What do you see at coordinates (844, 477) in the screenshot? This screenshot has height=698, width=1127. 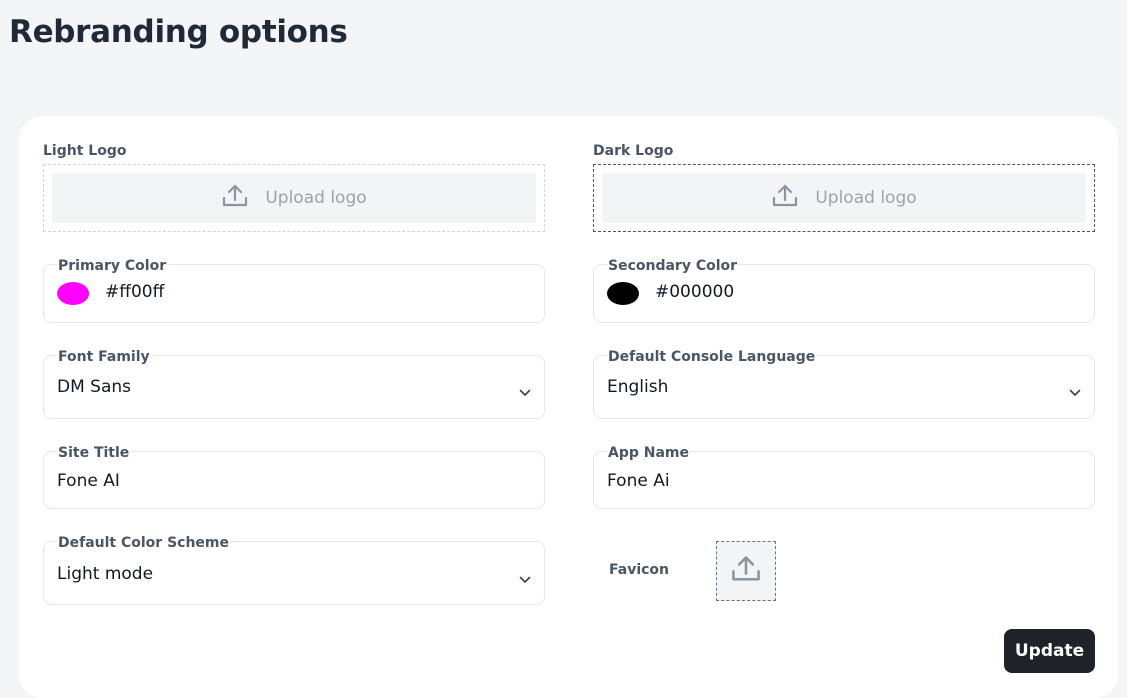 I see `app-name-field: App Name Fone Ai` at bounding box center [844, 477].